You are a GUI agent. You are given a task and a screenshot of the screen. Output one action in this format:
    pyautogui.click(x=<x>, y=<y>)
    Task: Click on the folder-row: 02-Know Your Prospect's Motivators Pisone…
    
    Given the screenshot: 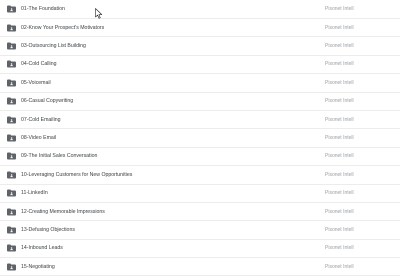 What is the action you would take?
    pyautogui.click(x=200, y=28)
    